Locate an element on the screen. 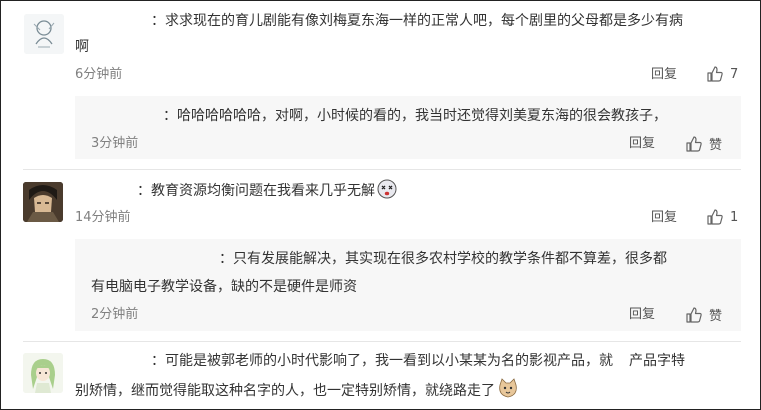 This screenshot has width=761, height=410. comment-time: 6分钟前 is located at coordinates (99, 74).